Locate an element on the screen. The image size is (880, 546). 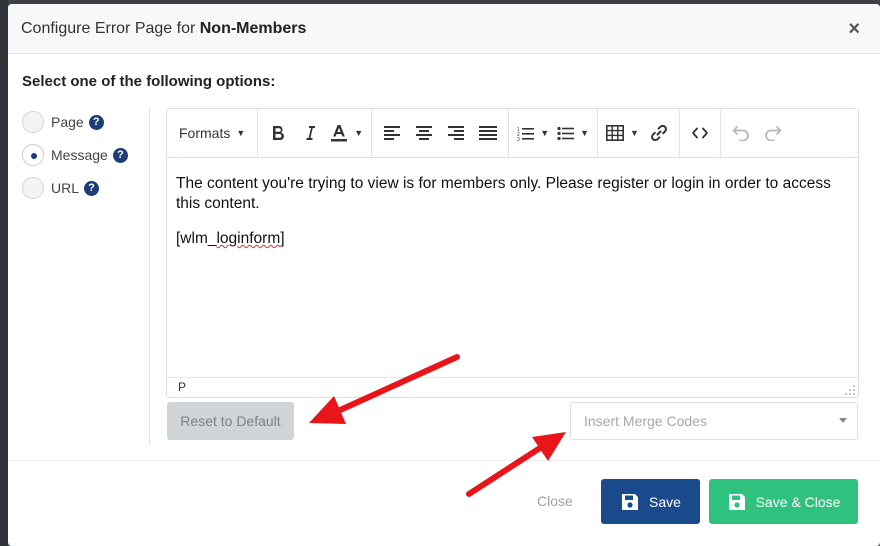
save-and-close-button: Save & Close is located at coordinates (783, 501).